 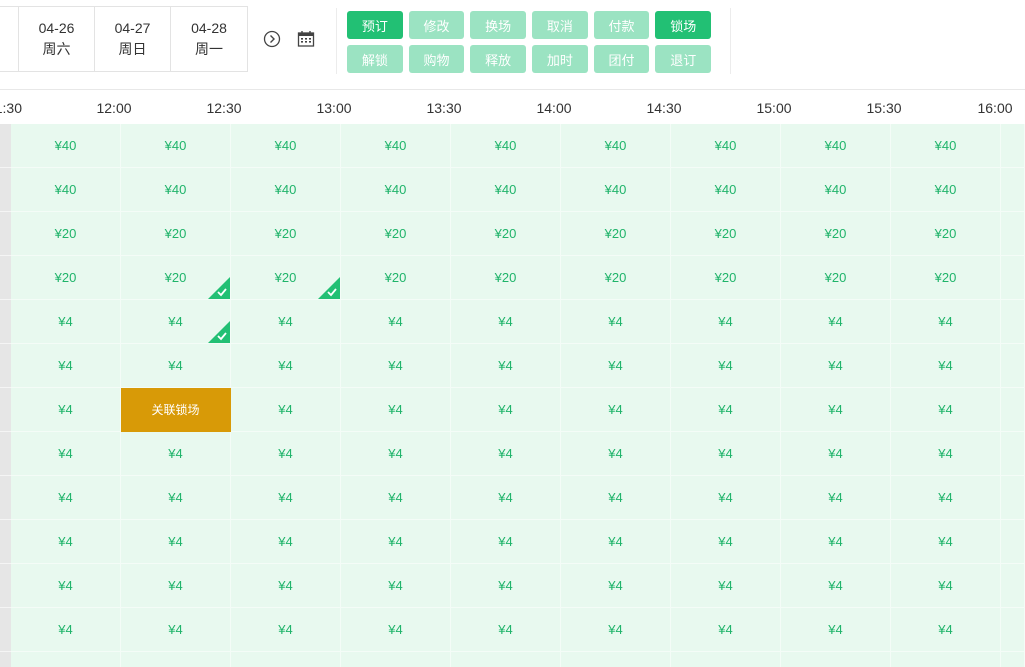 What do you see at coordinates (306, 39) in the screenshot?
I see `calendar-icon` at bounding box center [306, 39].